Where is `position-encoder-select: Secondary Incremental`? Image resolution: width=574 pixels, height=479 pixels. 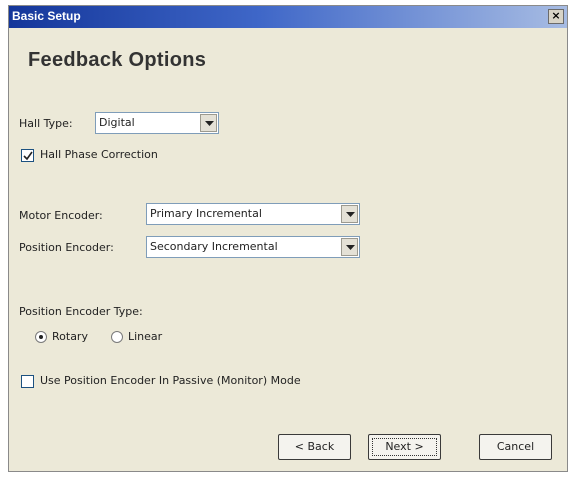 position-encoder-select: Secondary Incremental is located at coordinates (253, 247).